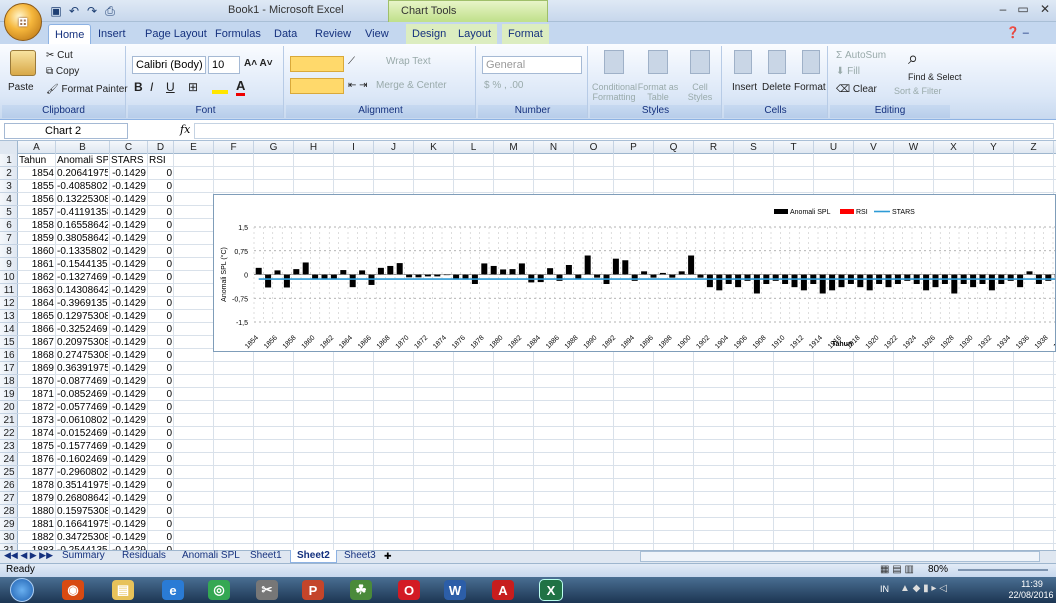 Image resolution: width=1056 pixels, height=603 pixels. What do you see at coordinates (954, 147) in the screenshot?
I see `column-header-X: X` at bounding box center [954, 147].